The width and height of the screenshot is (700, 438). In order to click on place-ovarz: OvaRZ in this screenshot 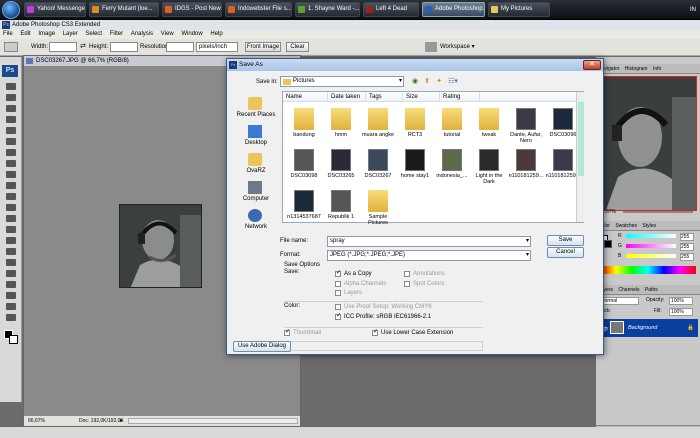, I will do `click(256, 168)`.